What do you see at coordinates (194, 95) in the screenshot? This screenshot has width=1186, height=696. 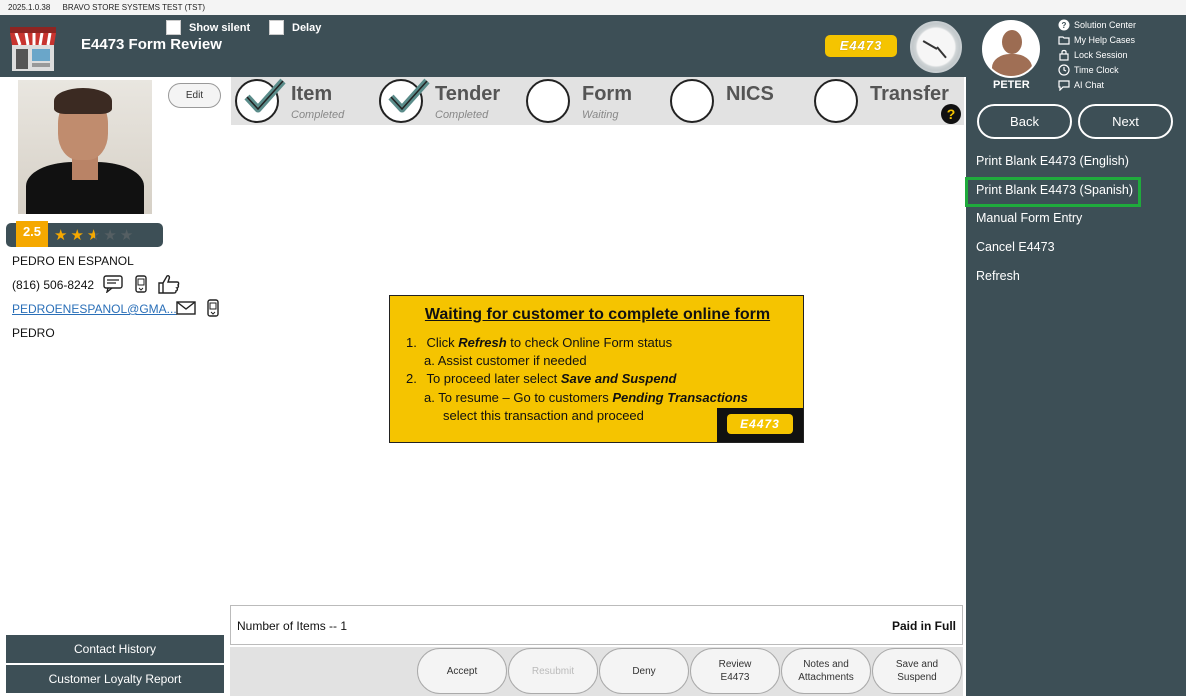 I see `edit-customer-button: Edit` at bounding box center [194, 95].